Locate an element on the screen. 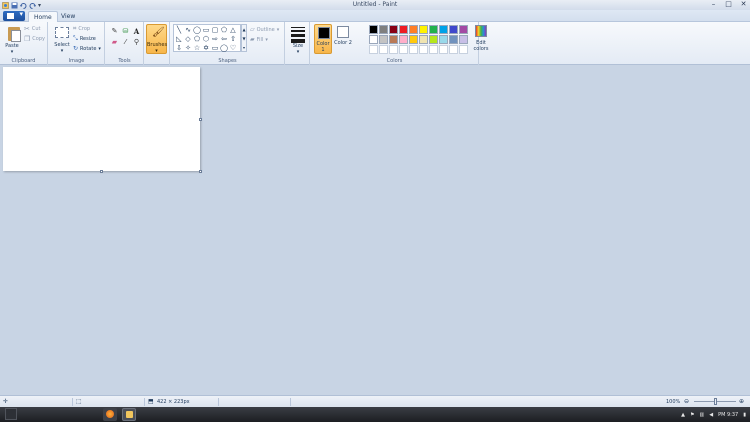  network-icon: ▥ is located at coordinates (701, 415).